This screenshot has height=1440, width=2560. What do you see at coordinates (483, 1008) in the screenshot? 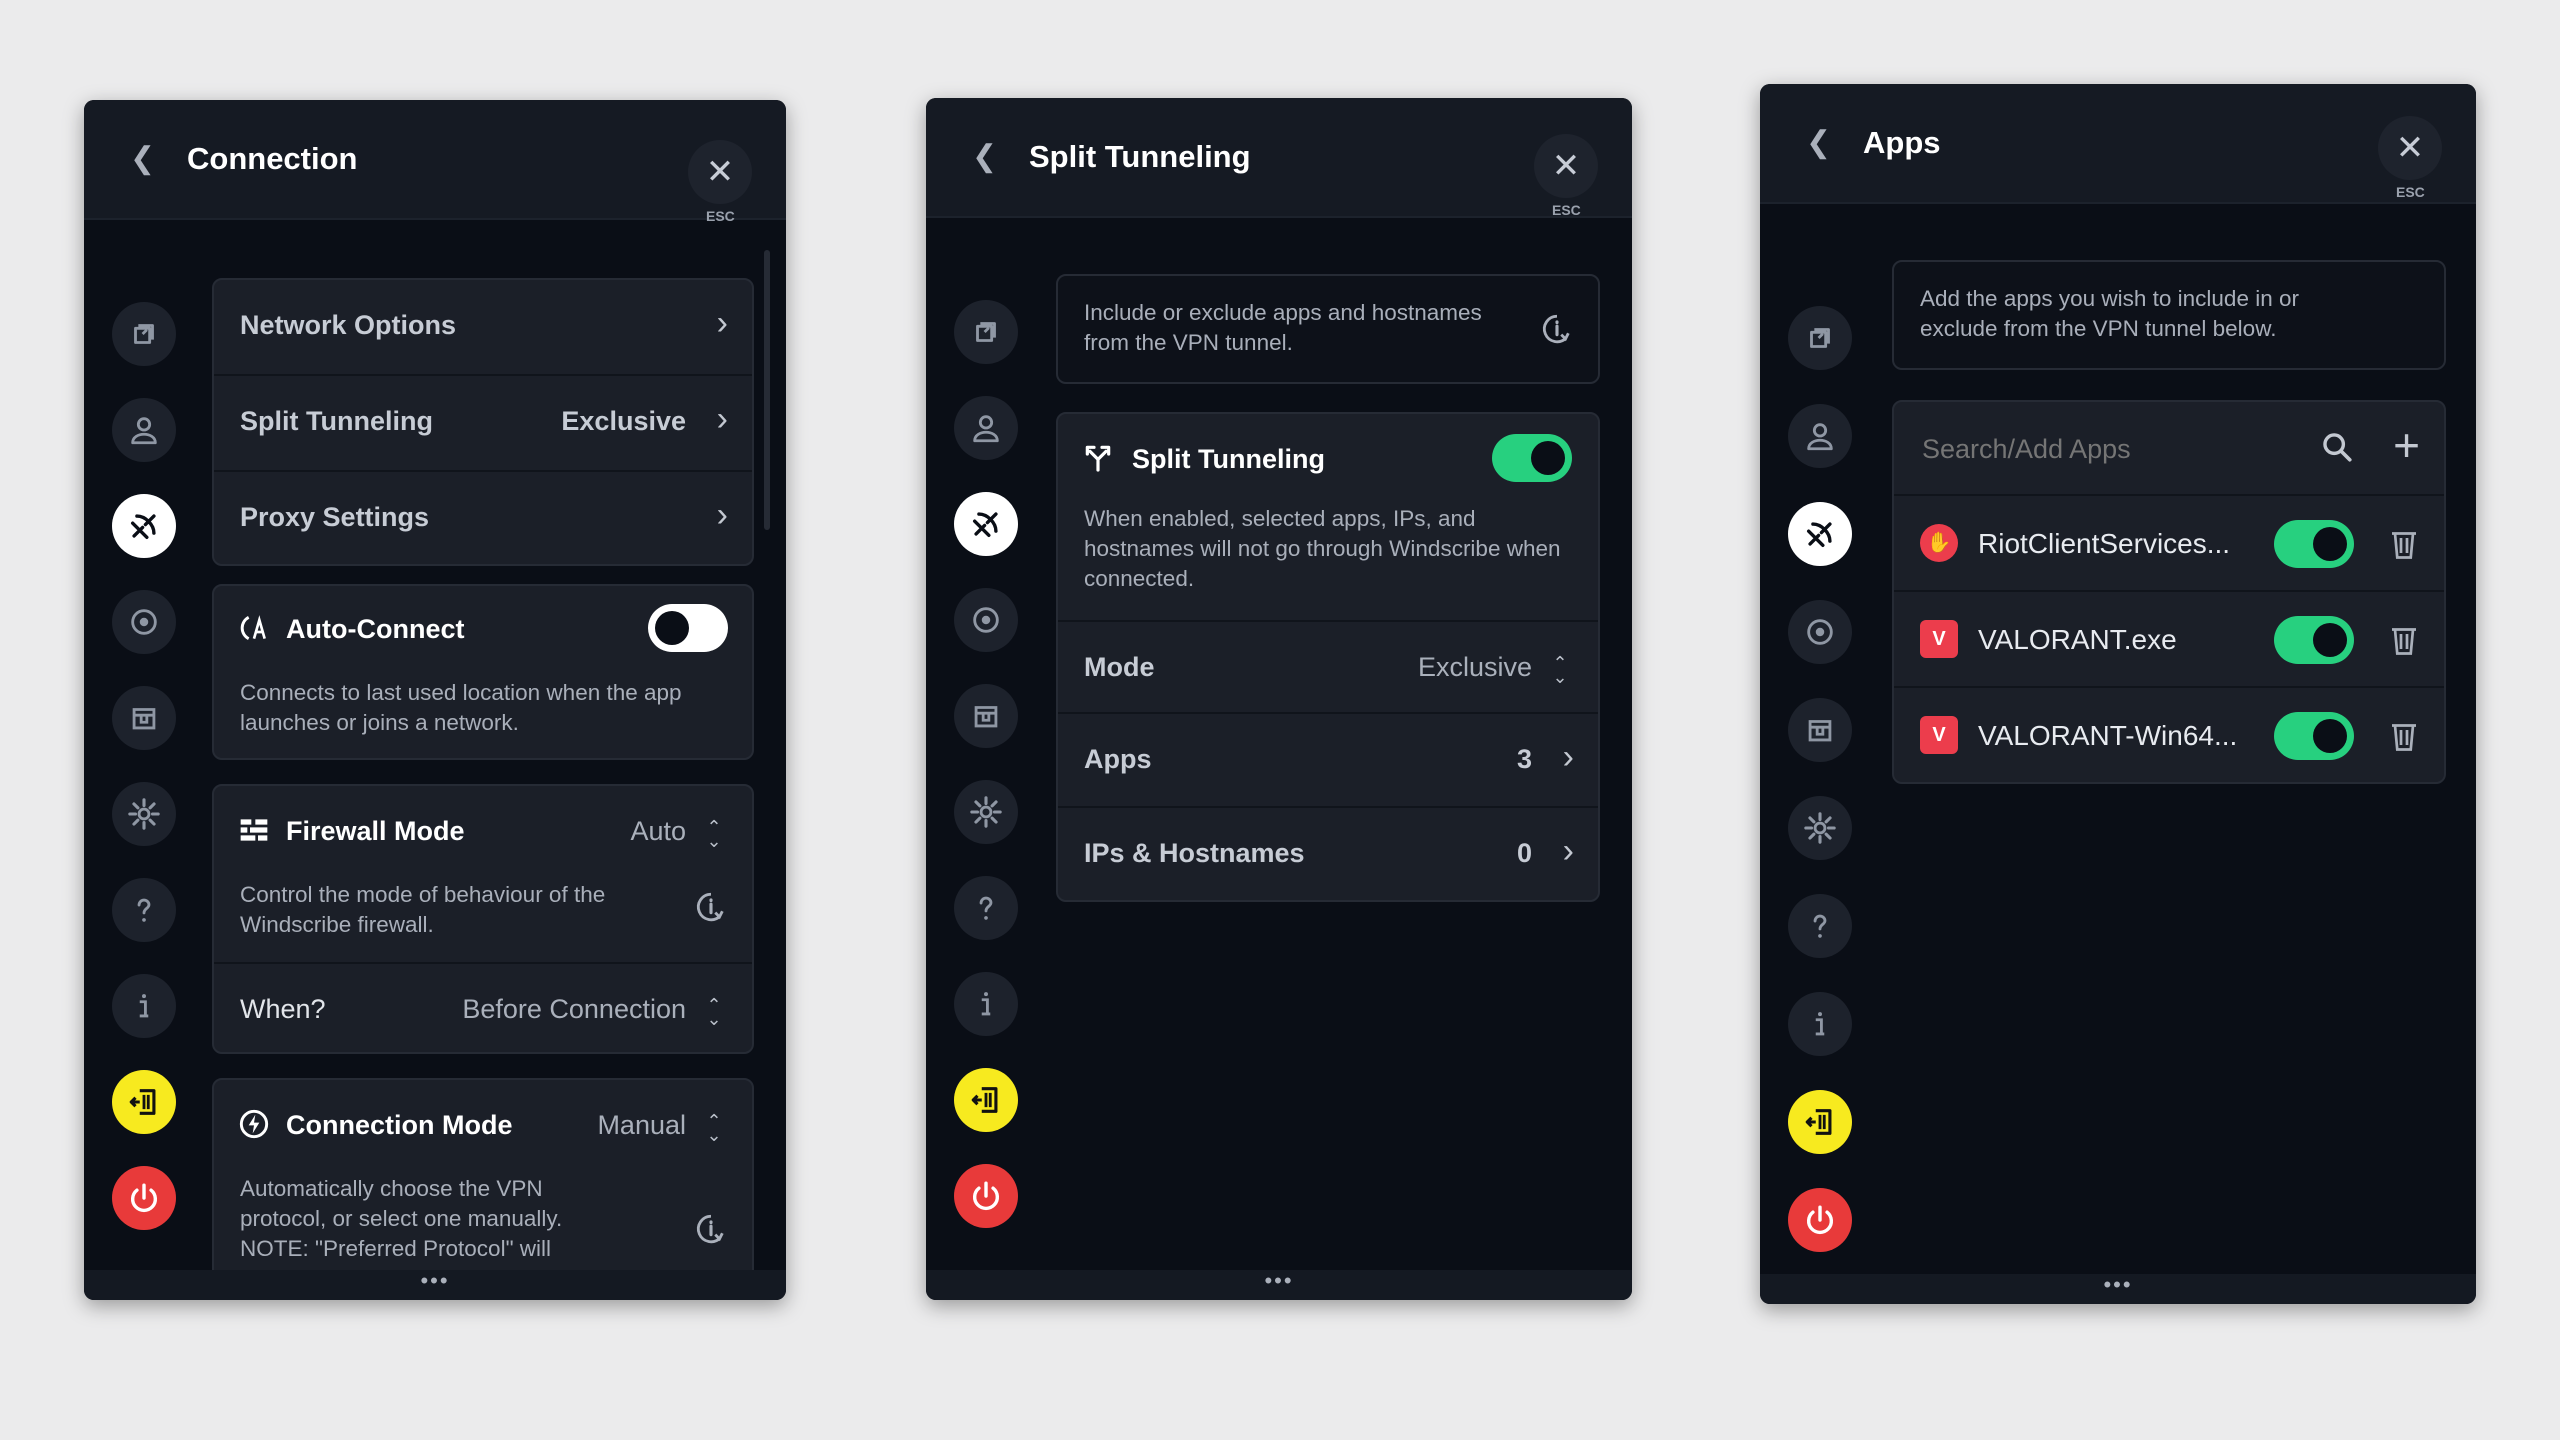
I see `firewall-when-row: When? Before Connection ⌃ ⌄` at bounding box center [483, 1008].